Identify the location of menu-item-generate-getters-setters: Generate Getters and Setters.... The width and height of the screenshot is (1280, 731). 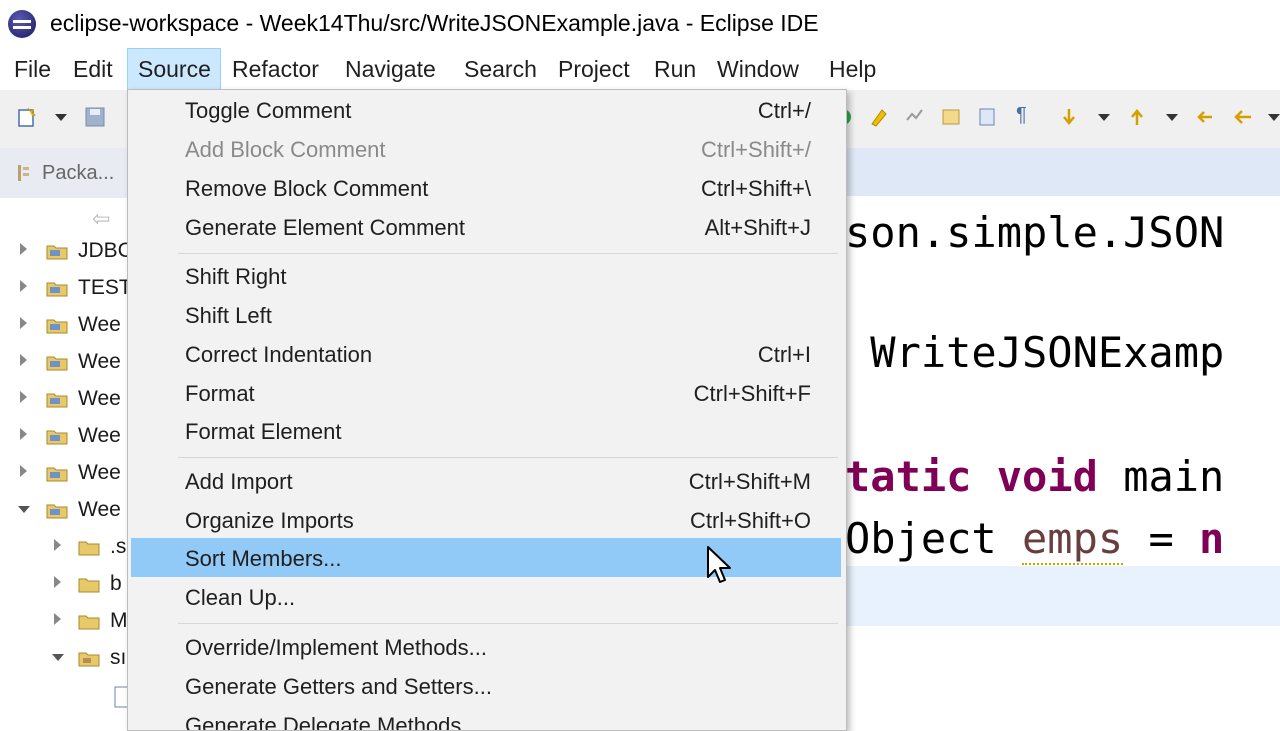
(486, 687).